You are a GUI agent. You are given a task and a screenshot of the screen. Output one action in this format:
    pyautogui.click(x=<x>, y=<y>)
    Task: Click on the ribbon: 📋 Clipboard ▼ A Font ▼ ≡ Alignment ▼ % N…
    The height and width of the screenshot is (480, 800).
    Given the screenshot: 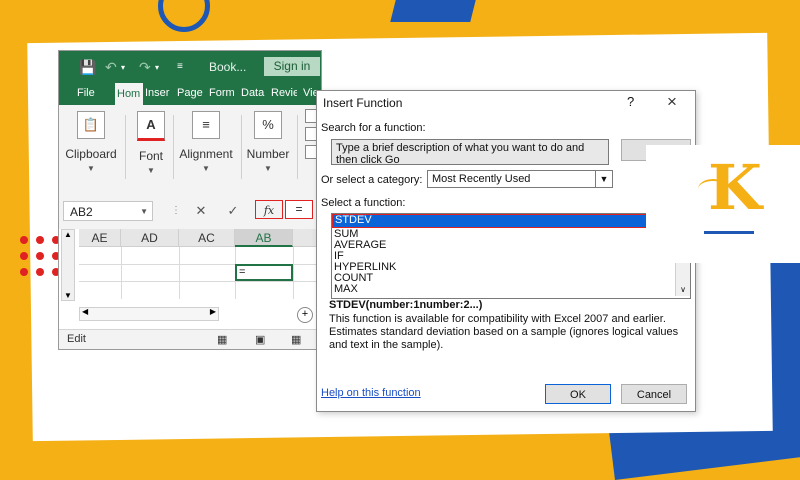 What is the action you would take?
    pyautogui.click(x=190, y=150)
    